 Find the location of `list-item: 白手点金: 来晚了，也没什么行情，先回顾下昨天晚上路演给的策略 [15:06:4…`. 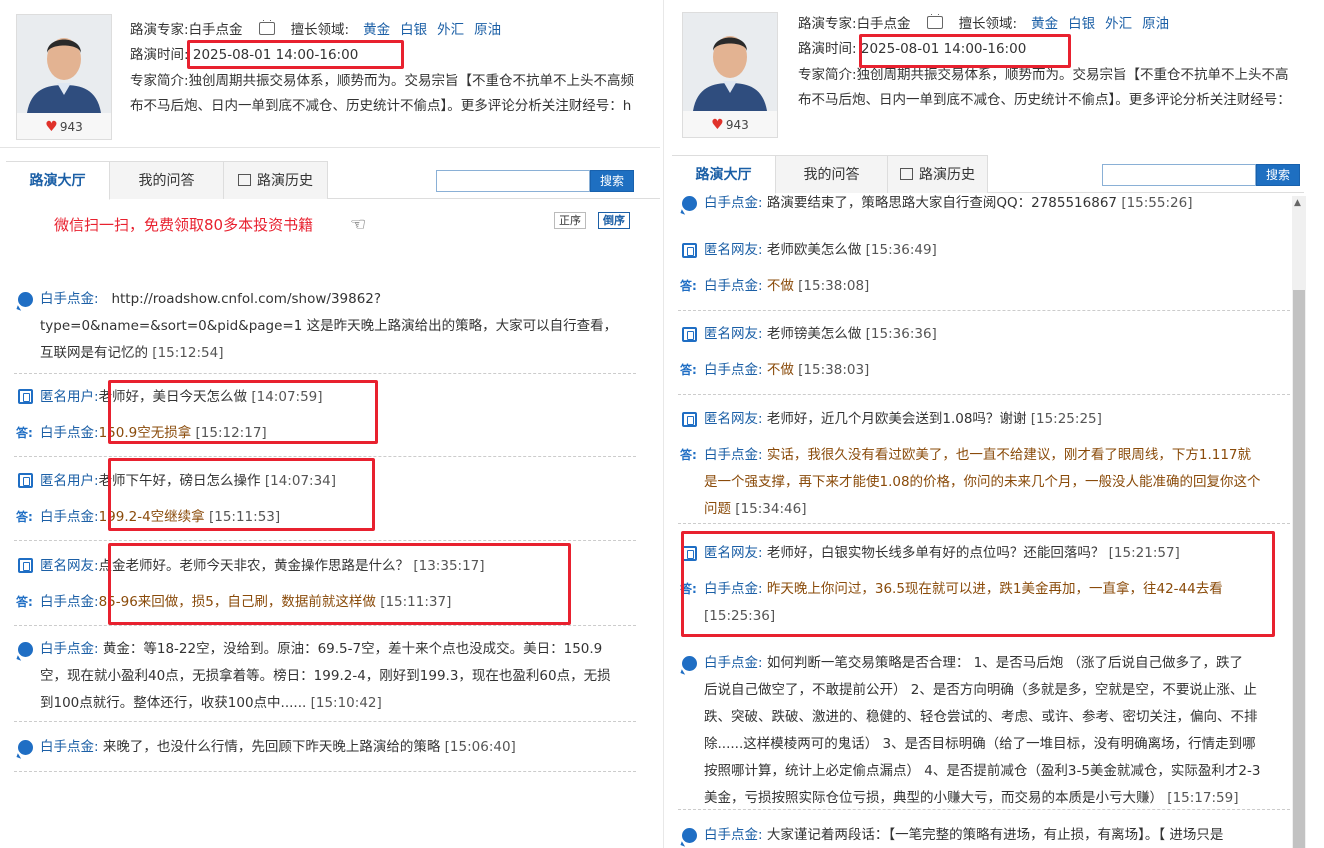

list-item: 白手点金: 来晚了，也没什么行情，先回顾下昨天晚上路演给的策略 [15:06:4… is located at coordinates (325, 753).